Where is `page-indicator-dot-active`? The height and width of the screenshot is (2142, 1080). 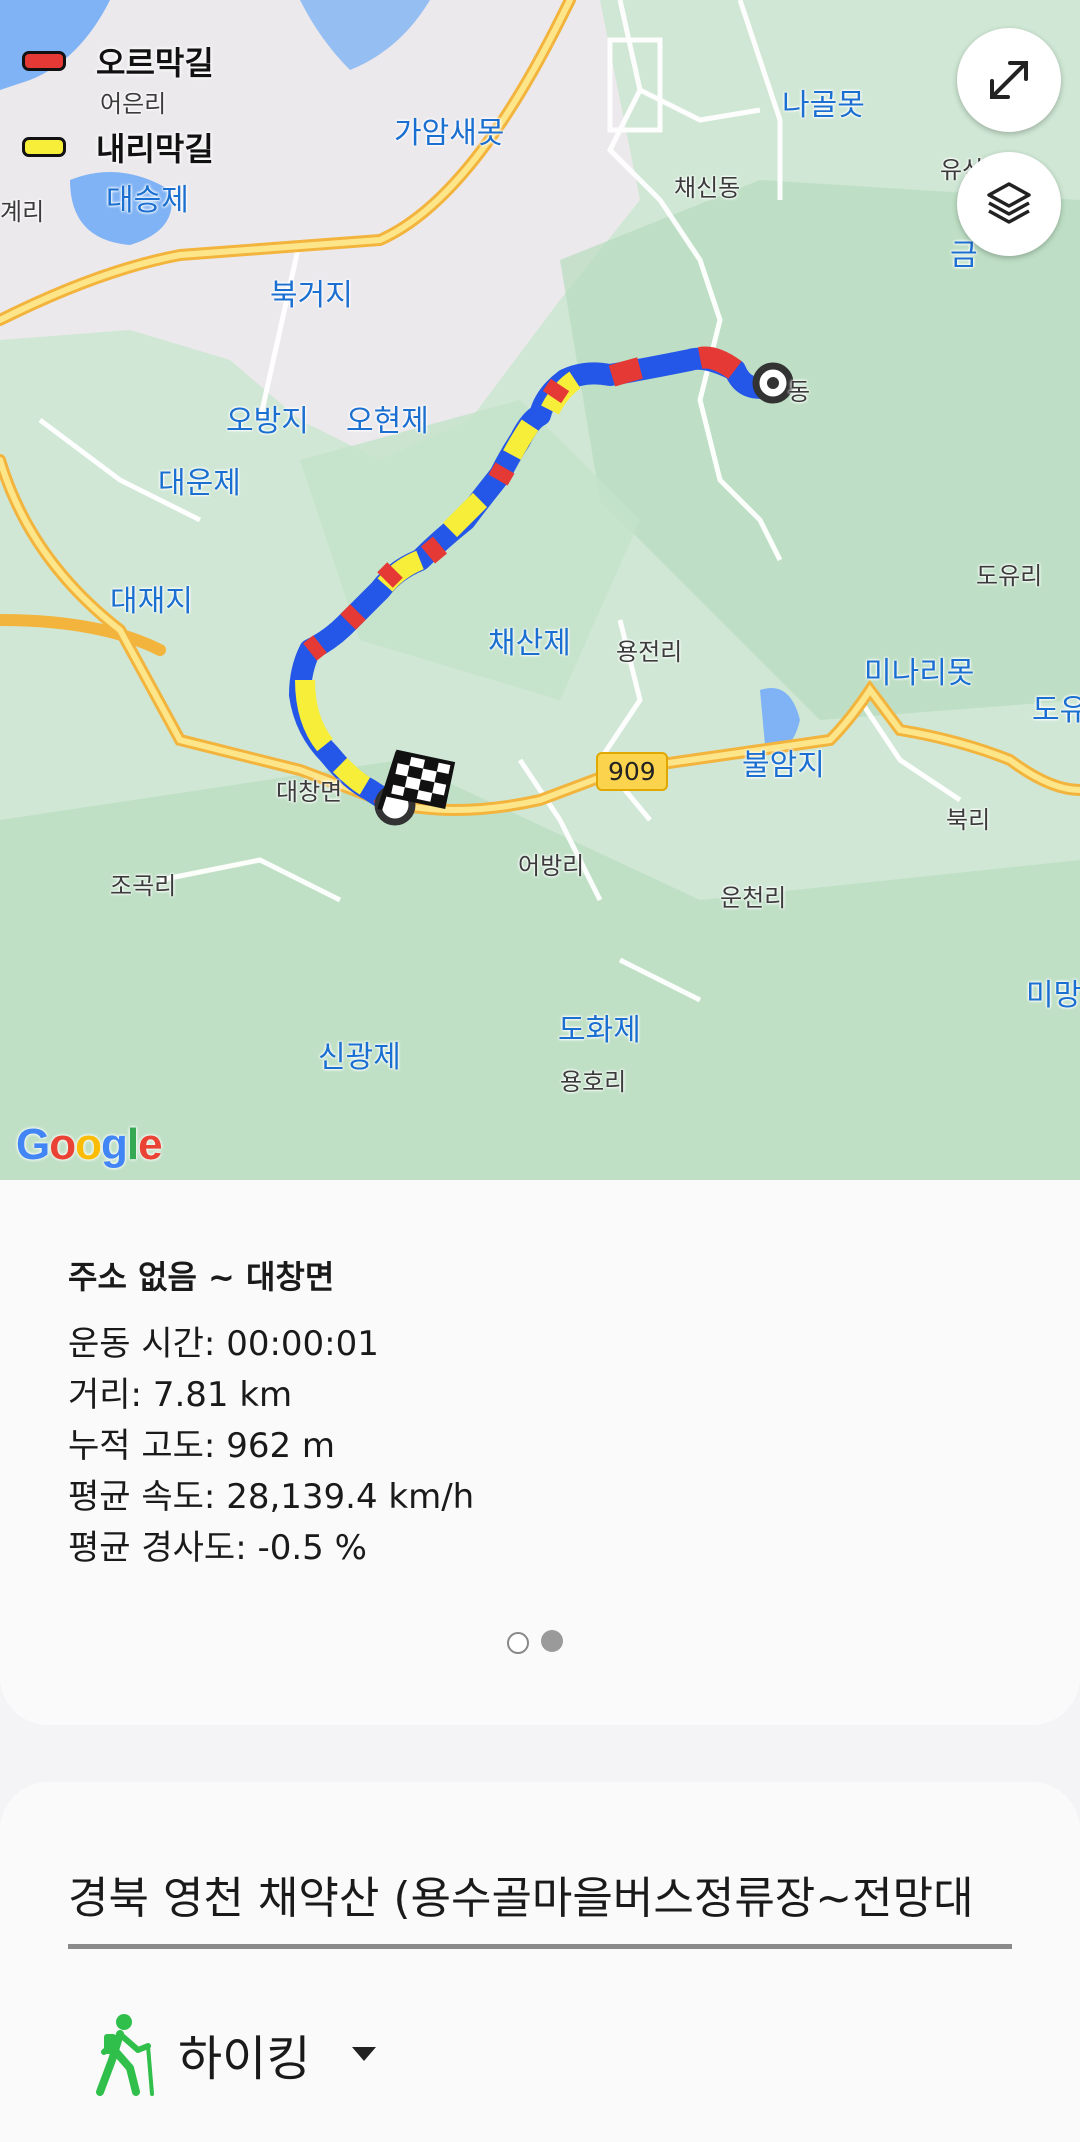
page-indicator-dot-active is located at coordinates (552, 1641).